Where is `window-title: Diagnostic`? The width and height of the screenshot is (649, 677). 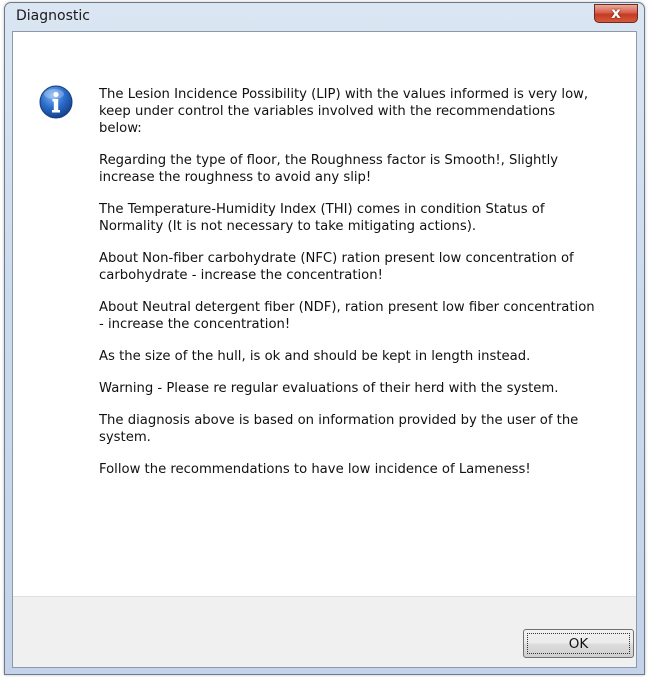 window-title: Diagnostic is located at coordinates (53, 16).